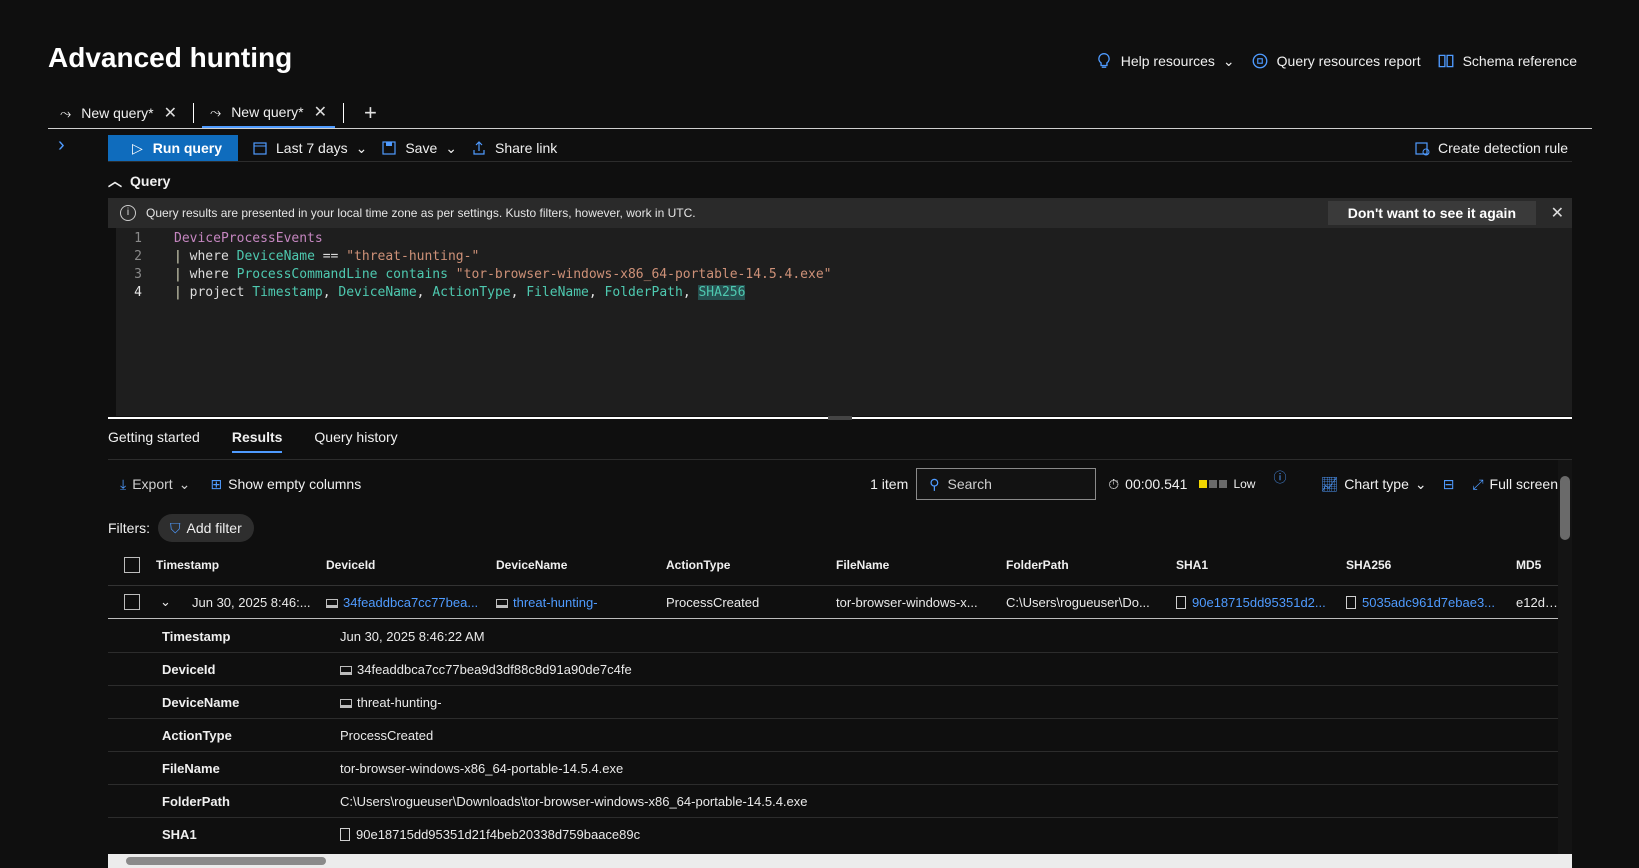 The image size is (1639, 868). What do you see at coordinates (1431, 213) in the screenshot?
I see `dismiss-banner-button: Don't want to see it again` at bounding box center [1431, 213].